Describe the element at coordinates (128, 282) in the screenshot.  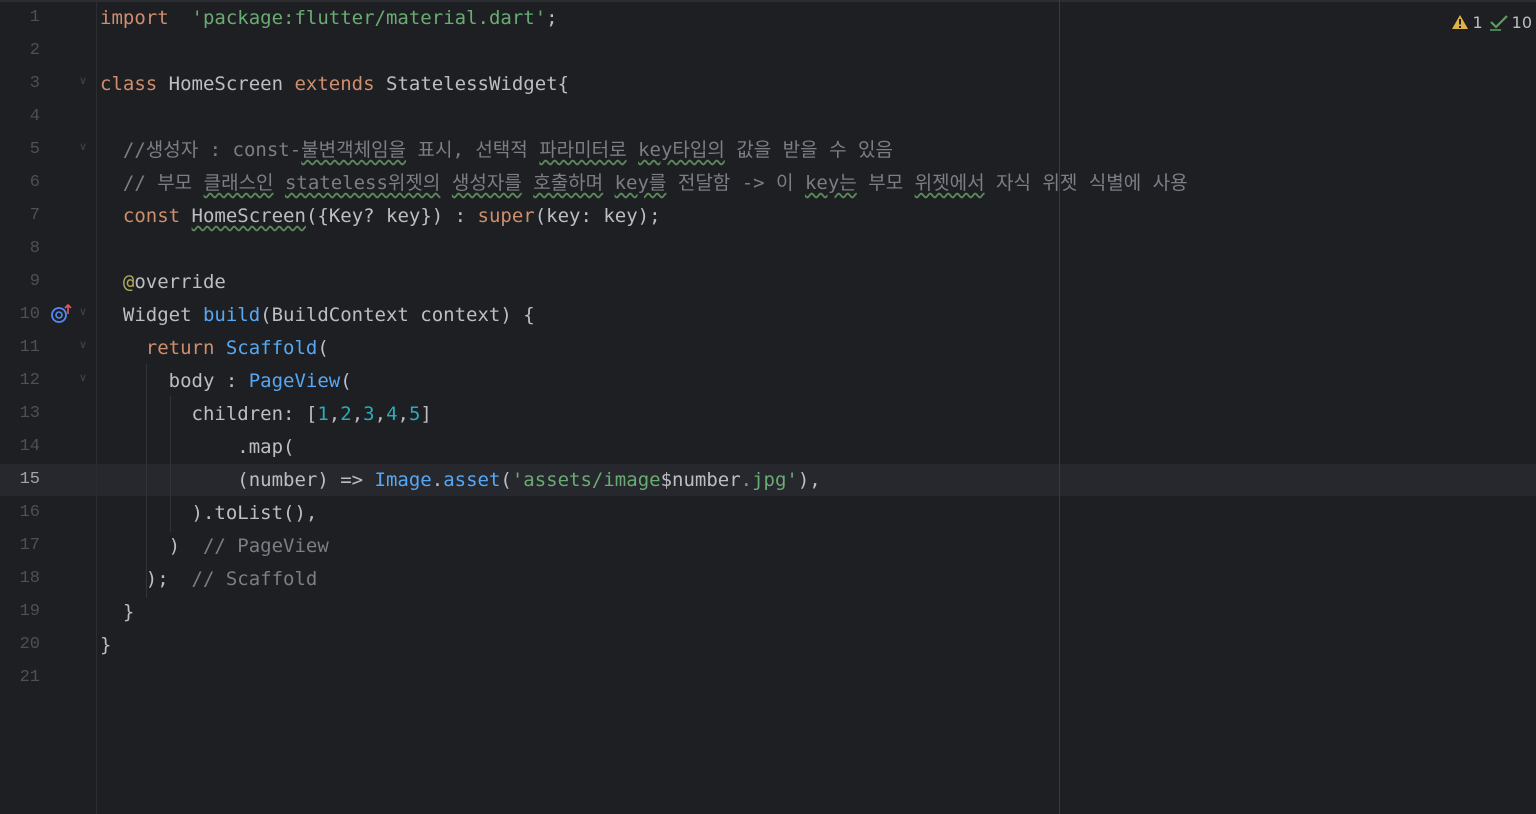
I see `code-token: @` at that location.